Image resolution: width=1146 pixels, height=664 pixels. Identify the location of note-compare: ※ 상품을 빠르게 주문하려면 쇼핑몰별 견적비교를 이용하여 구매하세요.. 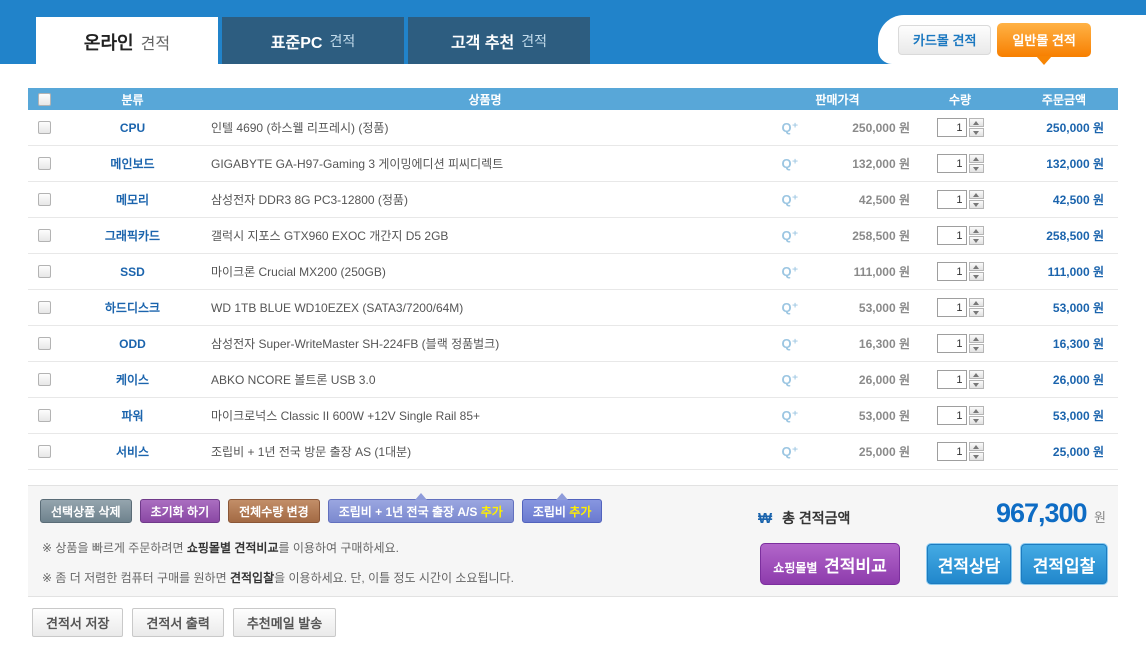
(220, 547).